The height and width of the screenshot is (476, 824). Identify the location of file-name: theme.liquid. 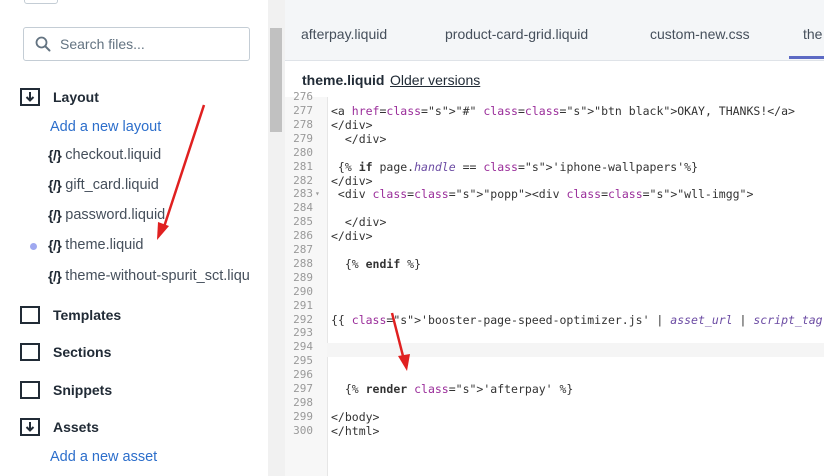
(104, 245).